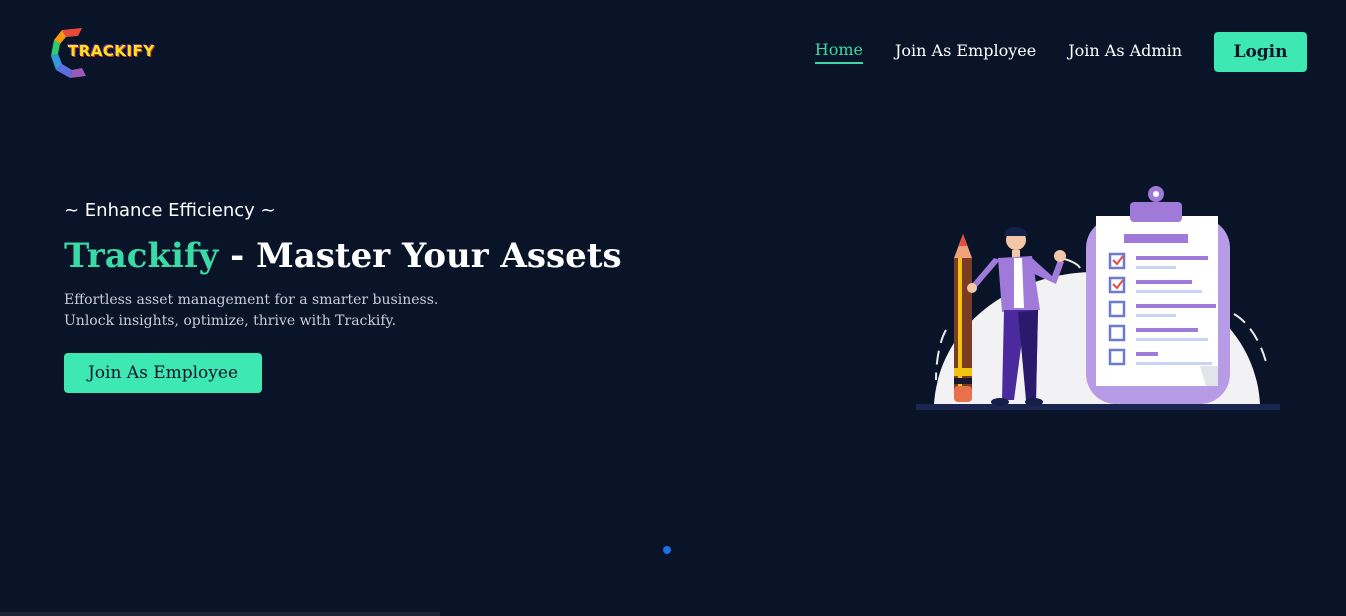  What do you see at coordinates (170, 210) in the screenshot?
I see `hero-tagline: ~ Enhance Efficiency ~` at bounding box center [170, 210].